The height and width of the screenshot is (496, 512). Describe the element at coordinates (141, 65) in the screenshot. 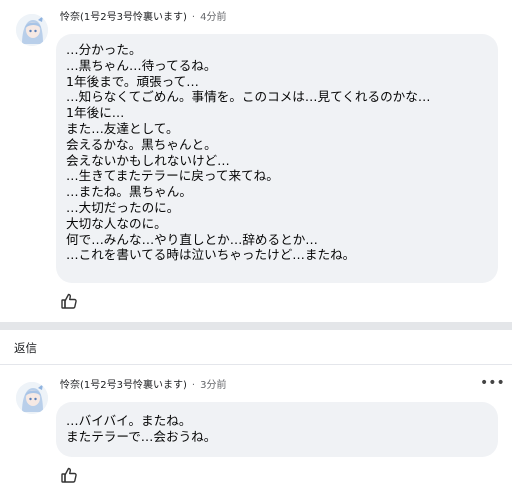

I see `comment-line: …黒ちゃん…待ってるね。` at that location.